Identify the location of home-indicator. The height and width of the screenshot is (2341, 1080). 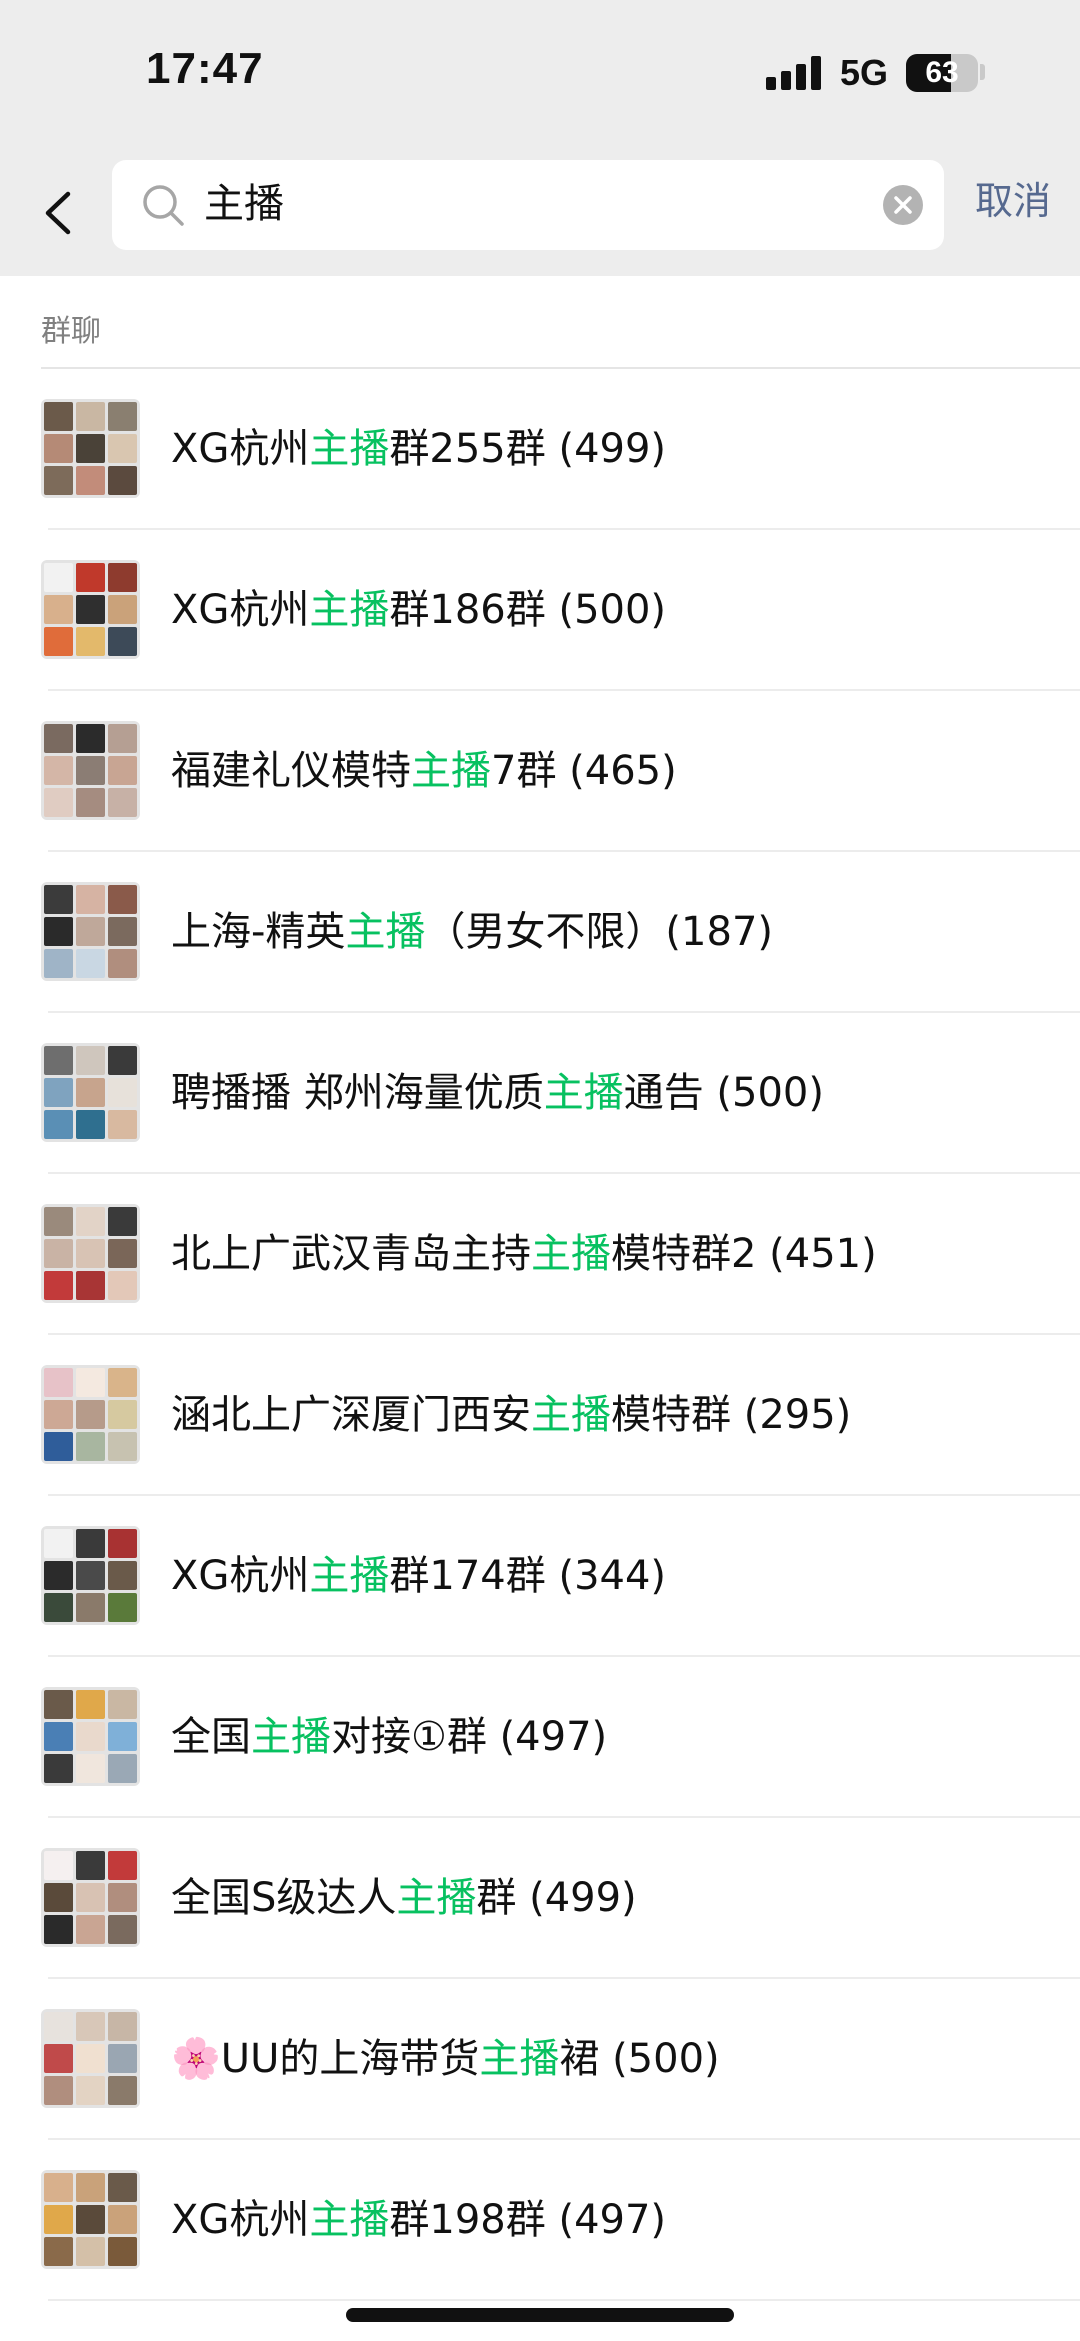
(540, 2315).